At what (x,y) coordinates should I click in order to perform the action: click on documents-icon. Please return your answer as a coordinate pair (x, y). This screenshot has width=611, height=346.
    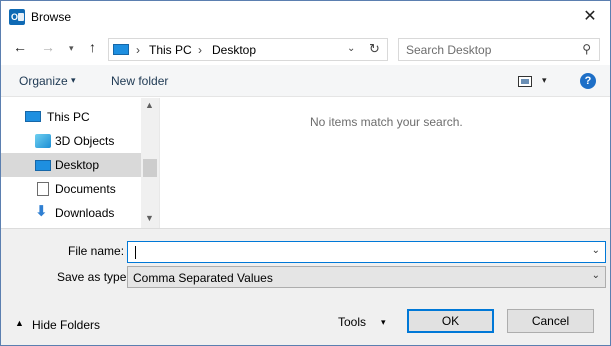
    Looking at the image, I should click on (43, 189).